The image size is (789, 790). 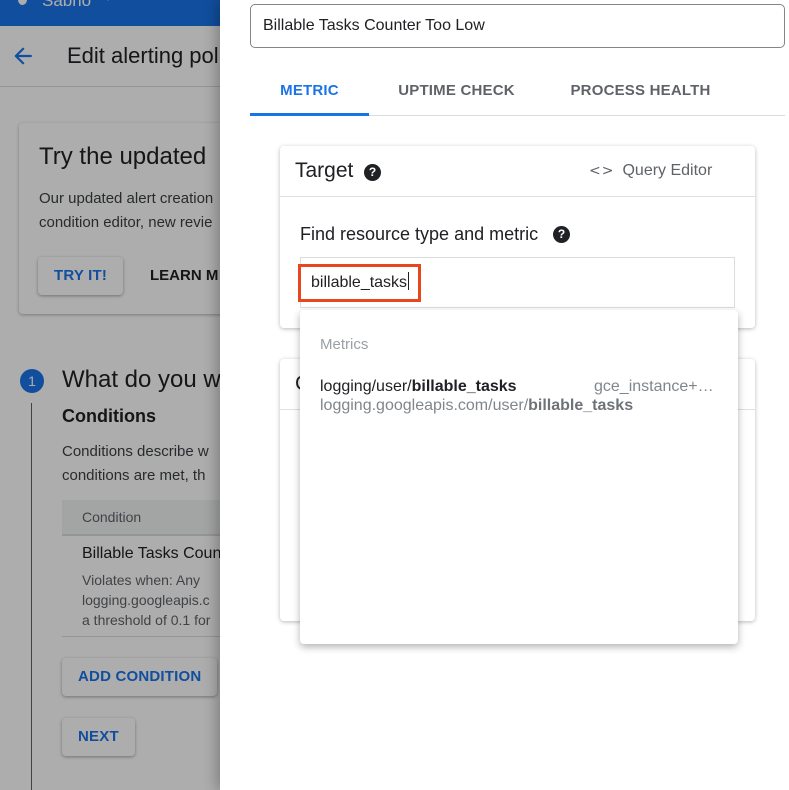 I want to click on metric-name-match: billable_tasks, so click(x=464, y=386).